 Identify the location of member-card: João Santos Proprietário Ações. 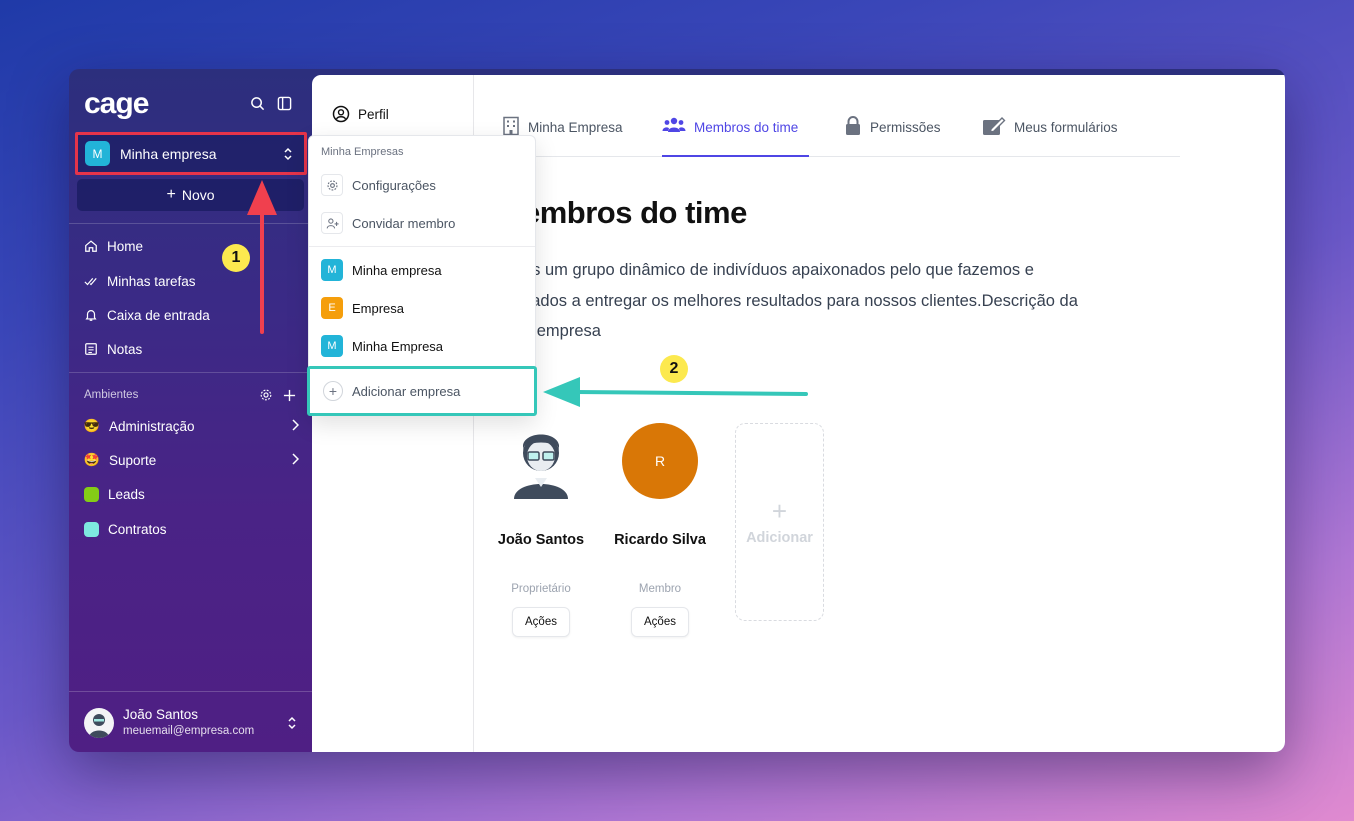
(541, 530).